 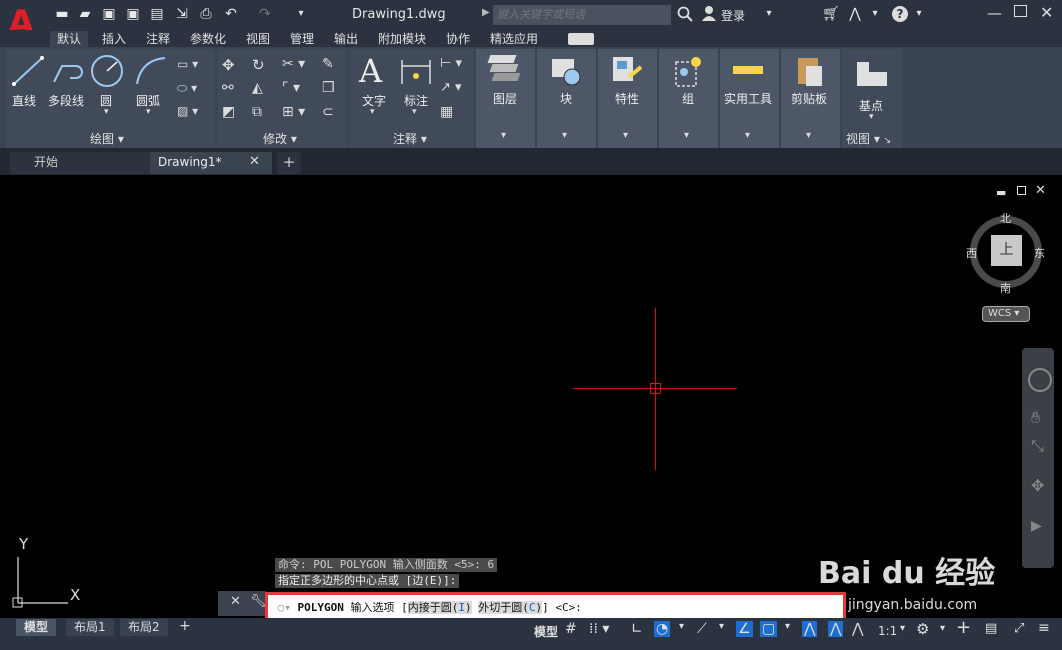 What do you see at coordinates (284, 607) in the screenshot?
I see `command-recent-icon: ○▾` at bounding box center [284, 607].